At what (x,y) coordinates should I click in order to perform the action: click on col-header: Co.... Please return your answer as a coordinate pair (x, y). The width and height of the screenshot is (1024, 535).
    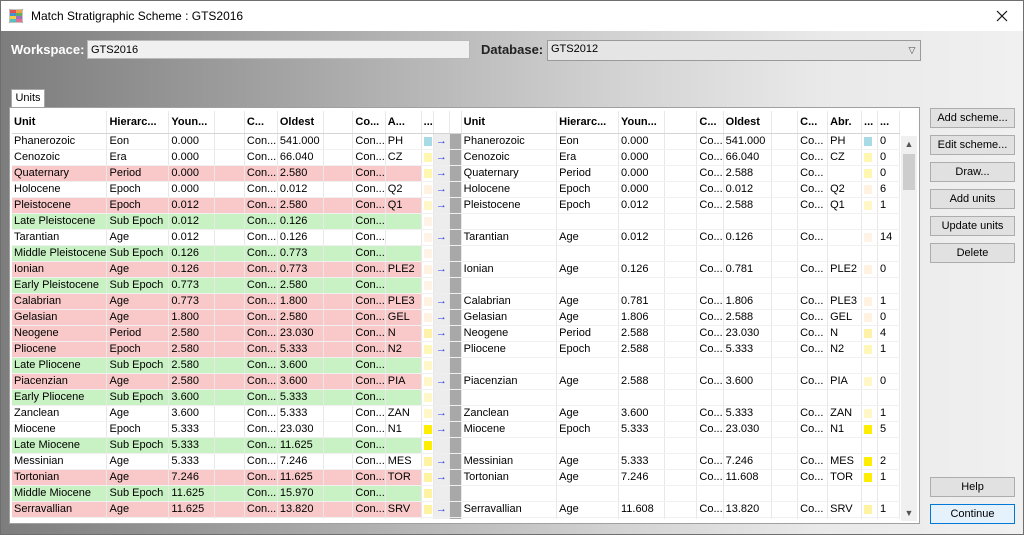
    Looking at the image, I should click on (369, 122).